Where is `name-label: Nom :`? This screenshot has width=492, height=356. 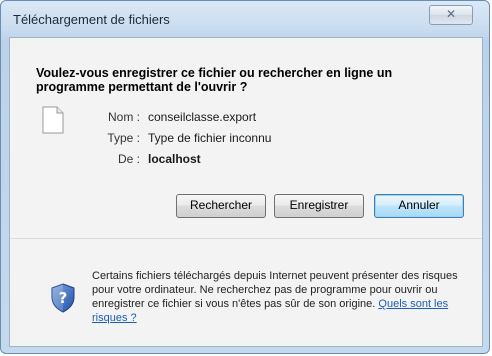
name-label: Nom : is located at coordinates (123, 117).